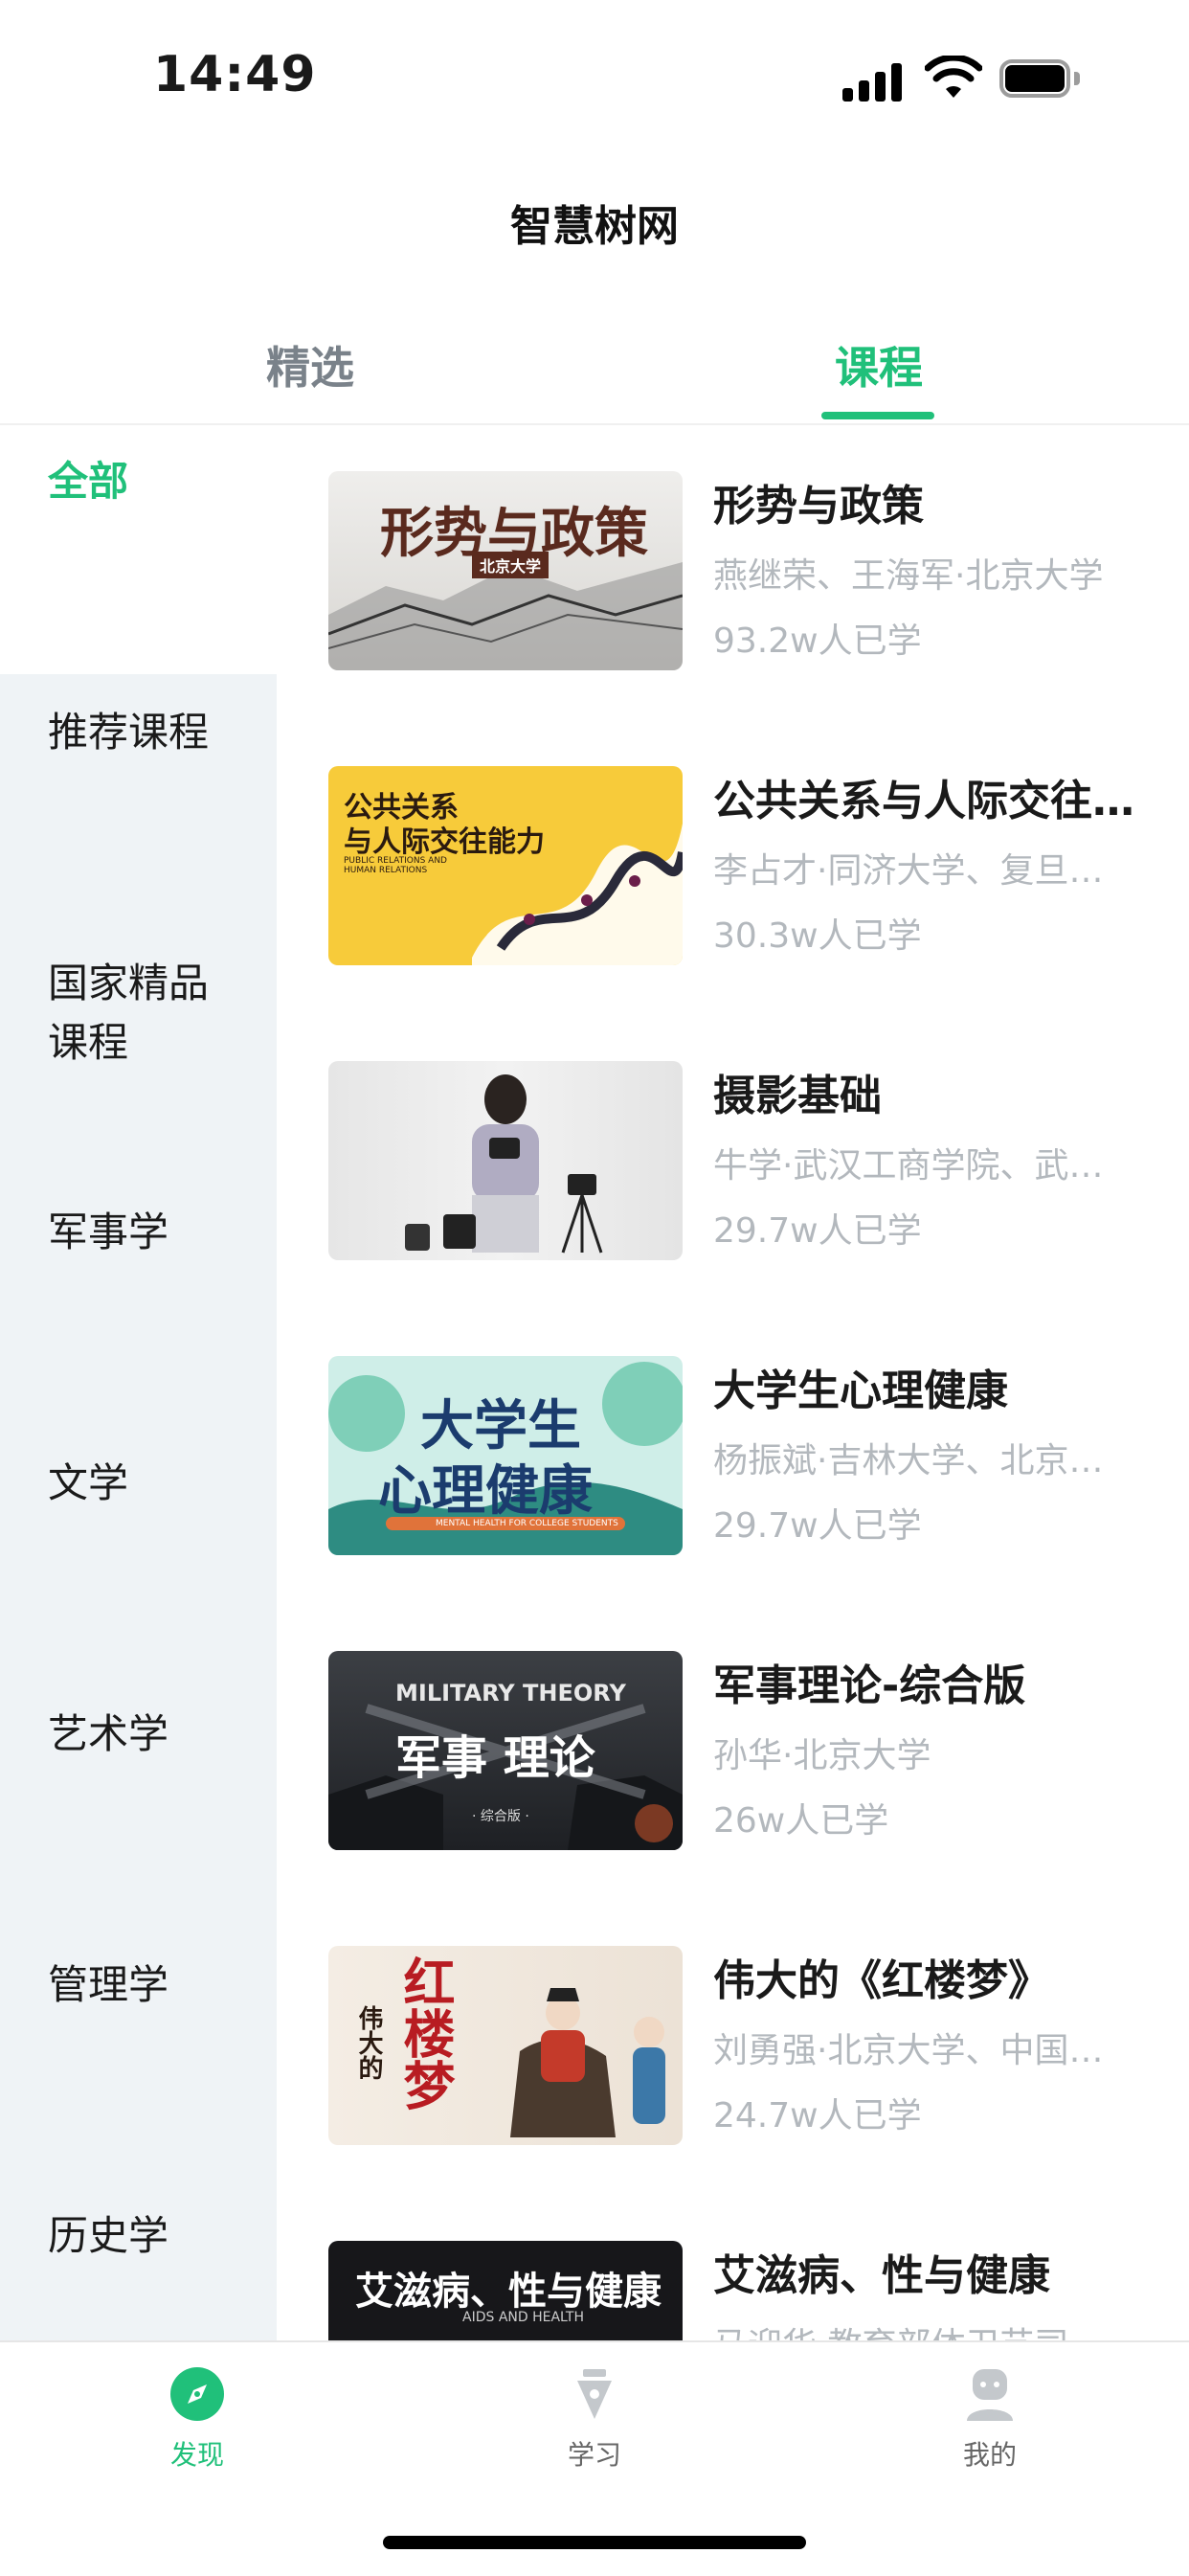  What do you see at coordinates (115, 1013) in the screenshot?
I see `sidebar-item-national-quality: 国家精品课程` at bounding box center [115, 1013].